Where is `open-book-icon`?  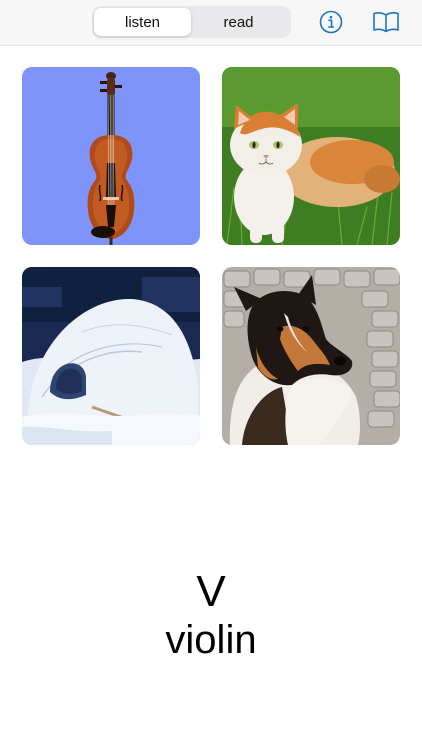
open-book-icon is located at coordinates (386, 22).